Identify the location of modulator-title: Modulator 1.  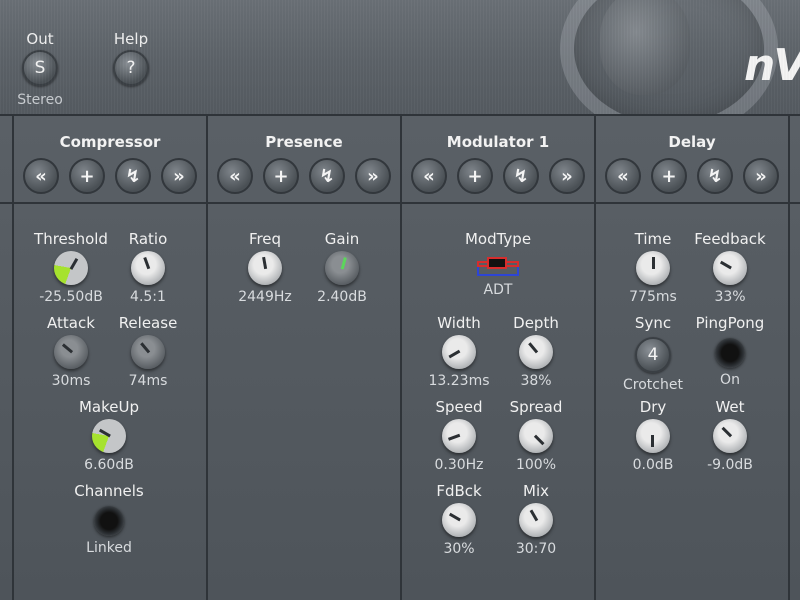
(498, 142).